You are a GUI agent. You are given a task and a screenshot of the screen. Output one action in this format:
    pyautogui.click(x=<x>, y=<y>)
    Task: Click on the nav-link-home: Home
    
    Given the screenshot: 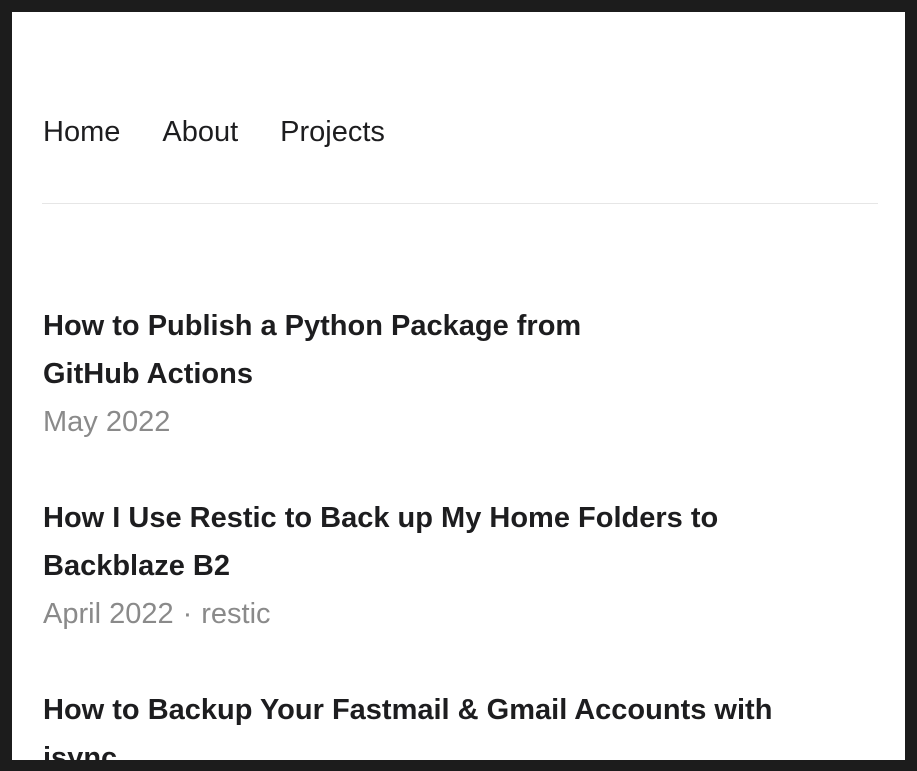 What is the action you would take?
    pyautogui.click(x=81, y=132)
    